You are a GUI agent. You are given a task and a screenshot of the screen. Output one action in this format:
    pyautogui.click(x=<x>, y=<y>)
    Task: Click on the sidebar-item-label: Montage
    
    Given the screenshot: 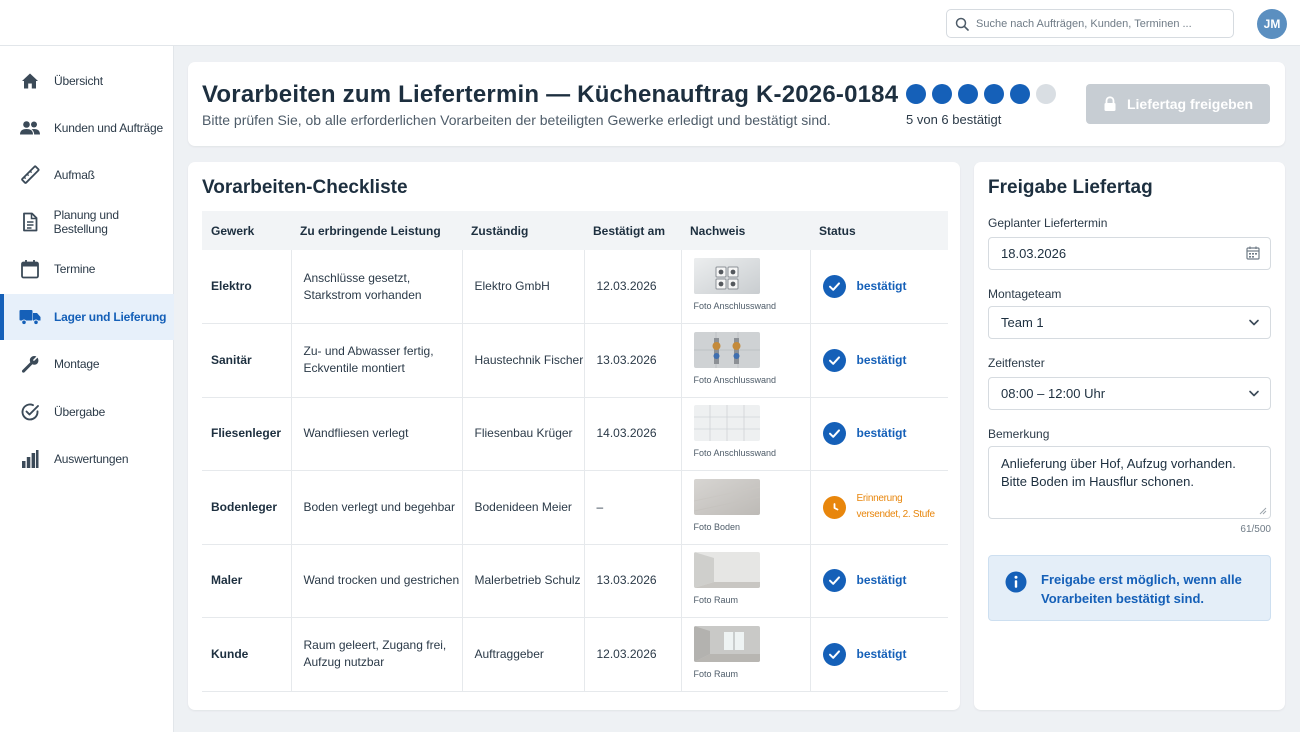 What is the action you would take?
    pyautogui.click(x=77, y=364)
    